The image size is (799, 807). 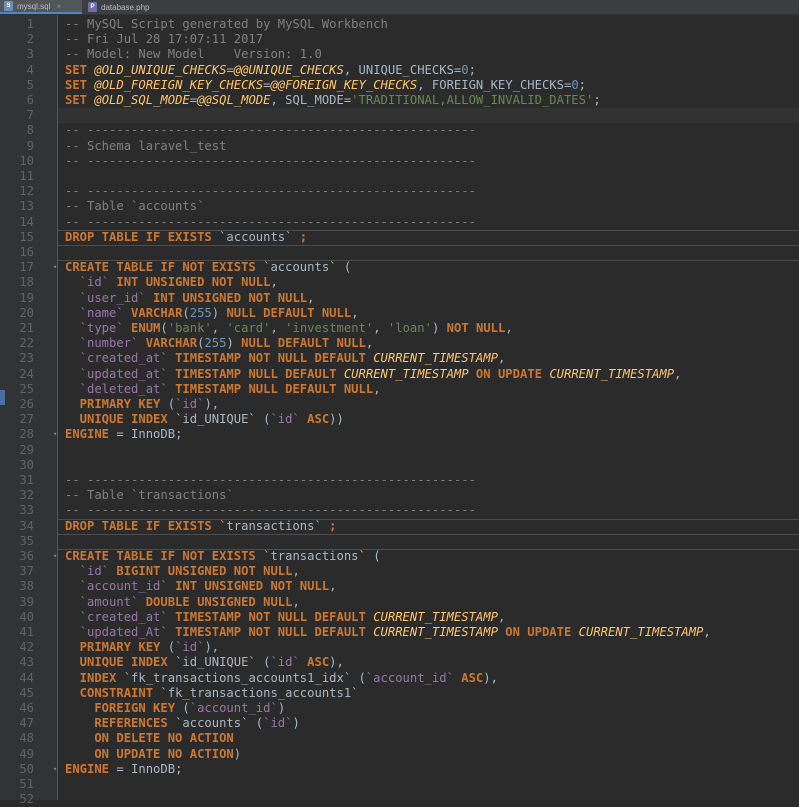 I want to click on code-line: `amount` DOUBLE UNSIGNED NULL,, so click(x=182, y=602).